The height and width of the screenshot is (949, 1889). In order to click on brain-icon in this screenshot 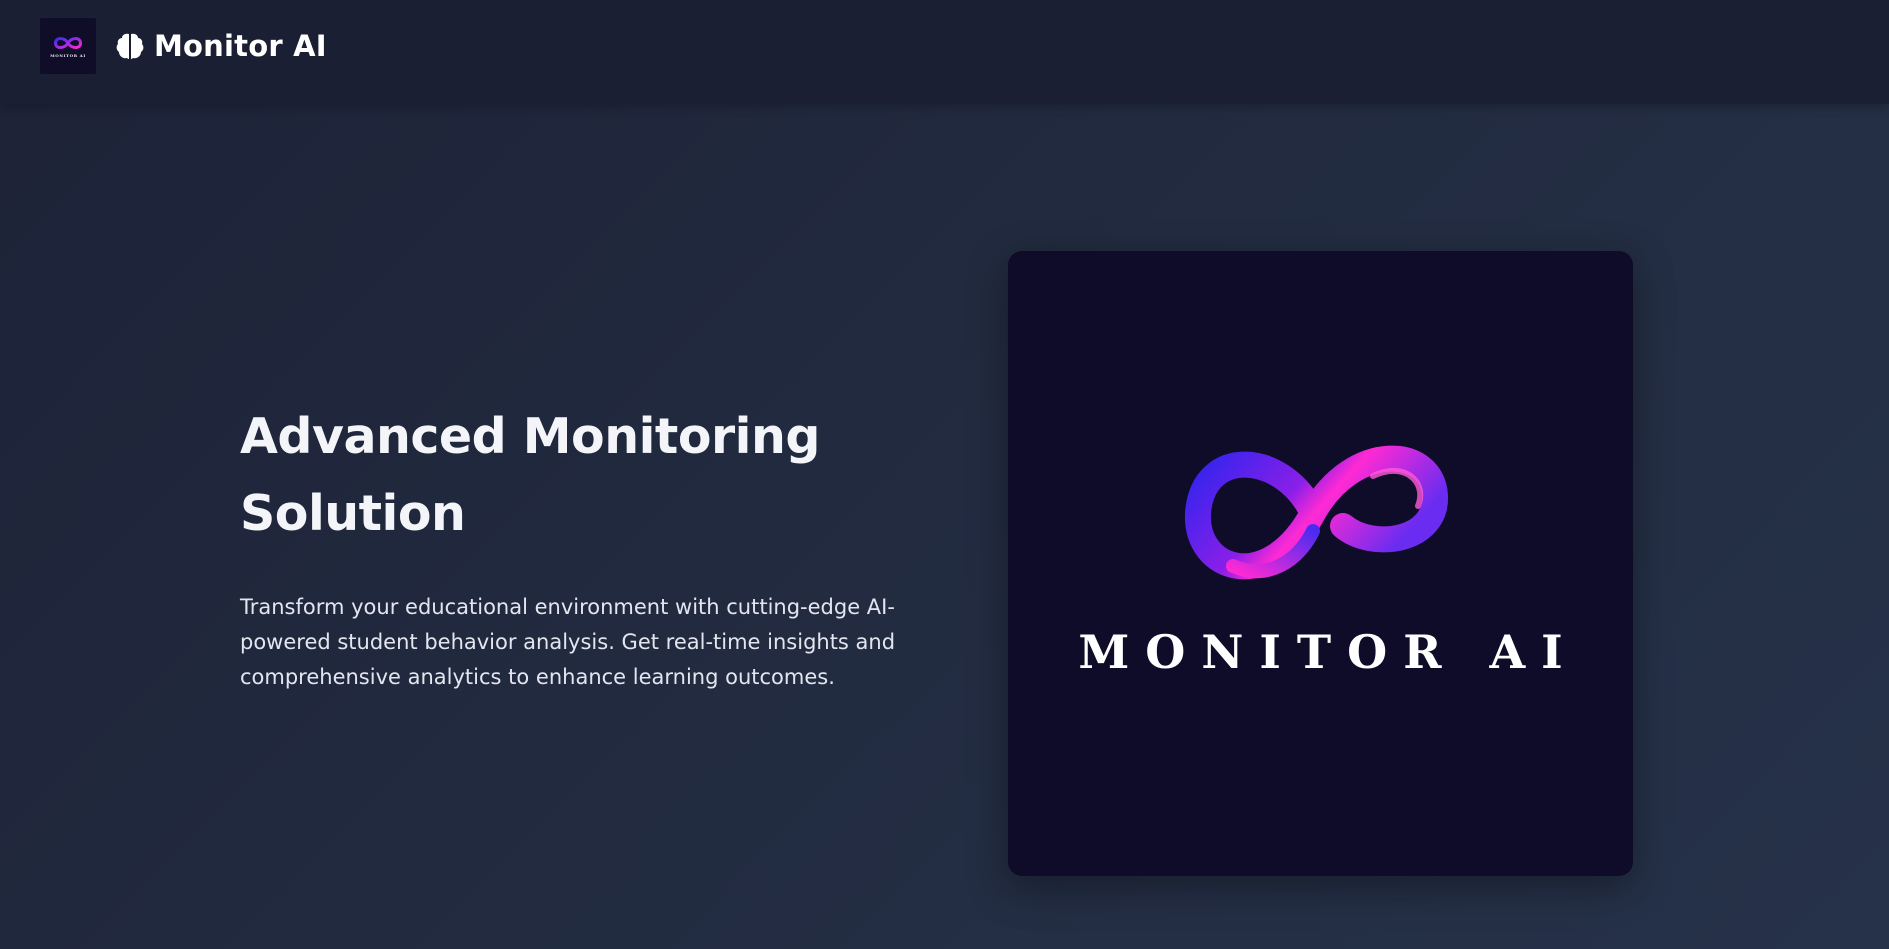, I will do `click(130, 46)`.